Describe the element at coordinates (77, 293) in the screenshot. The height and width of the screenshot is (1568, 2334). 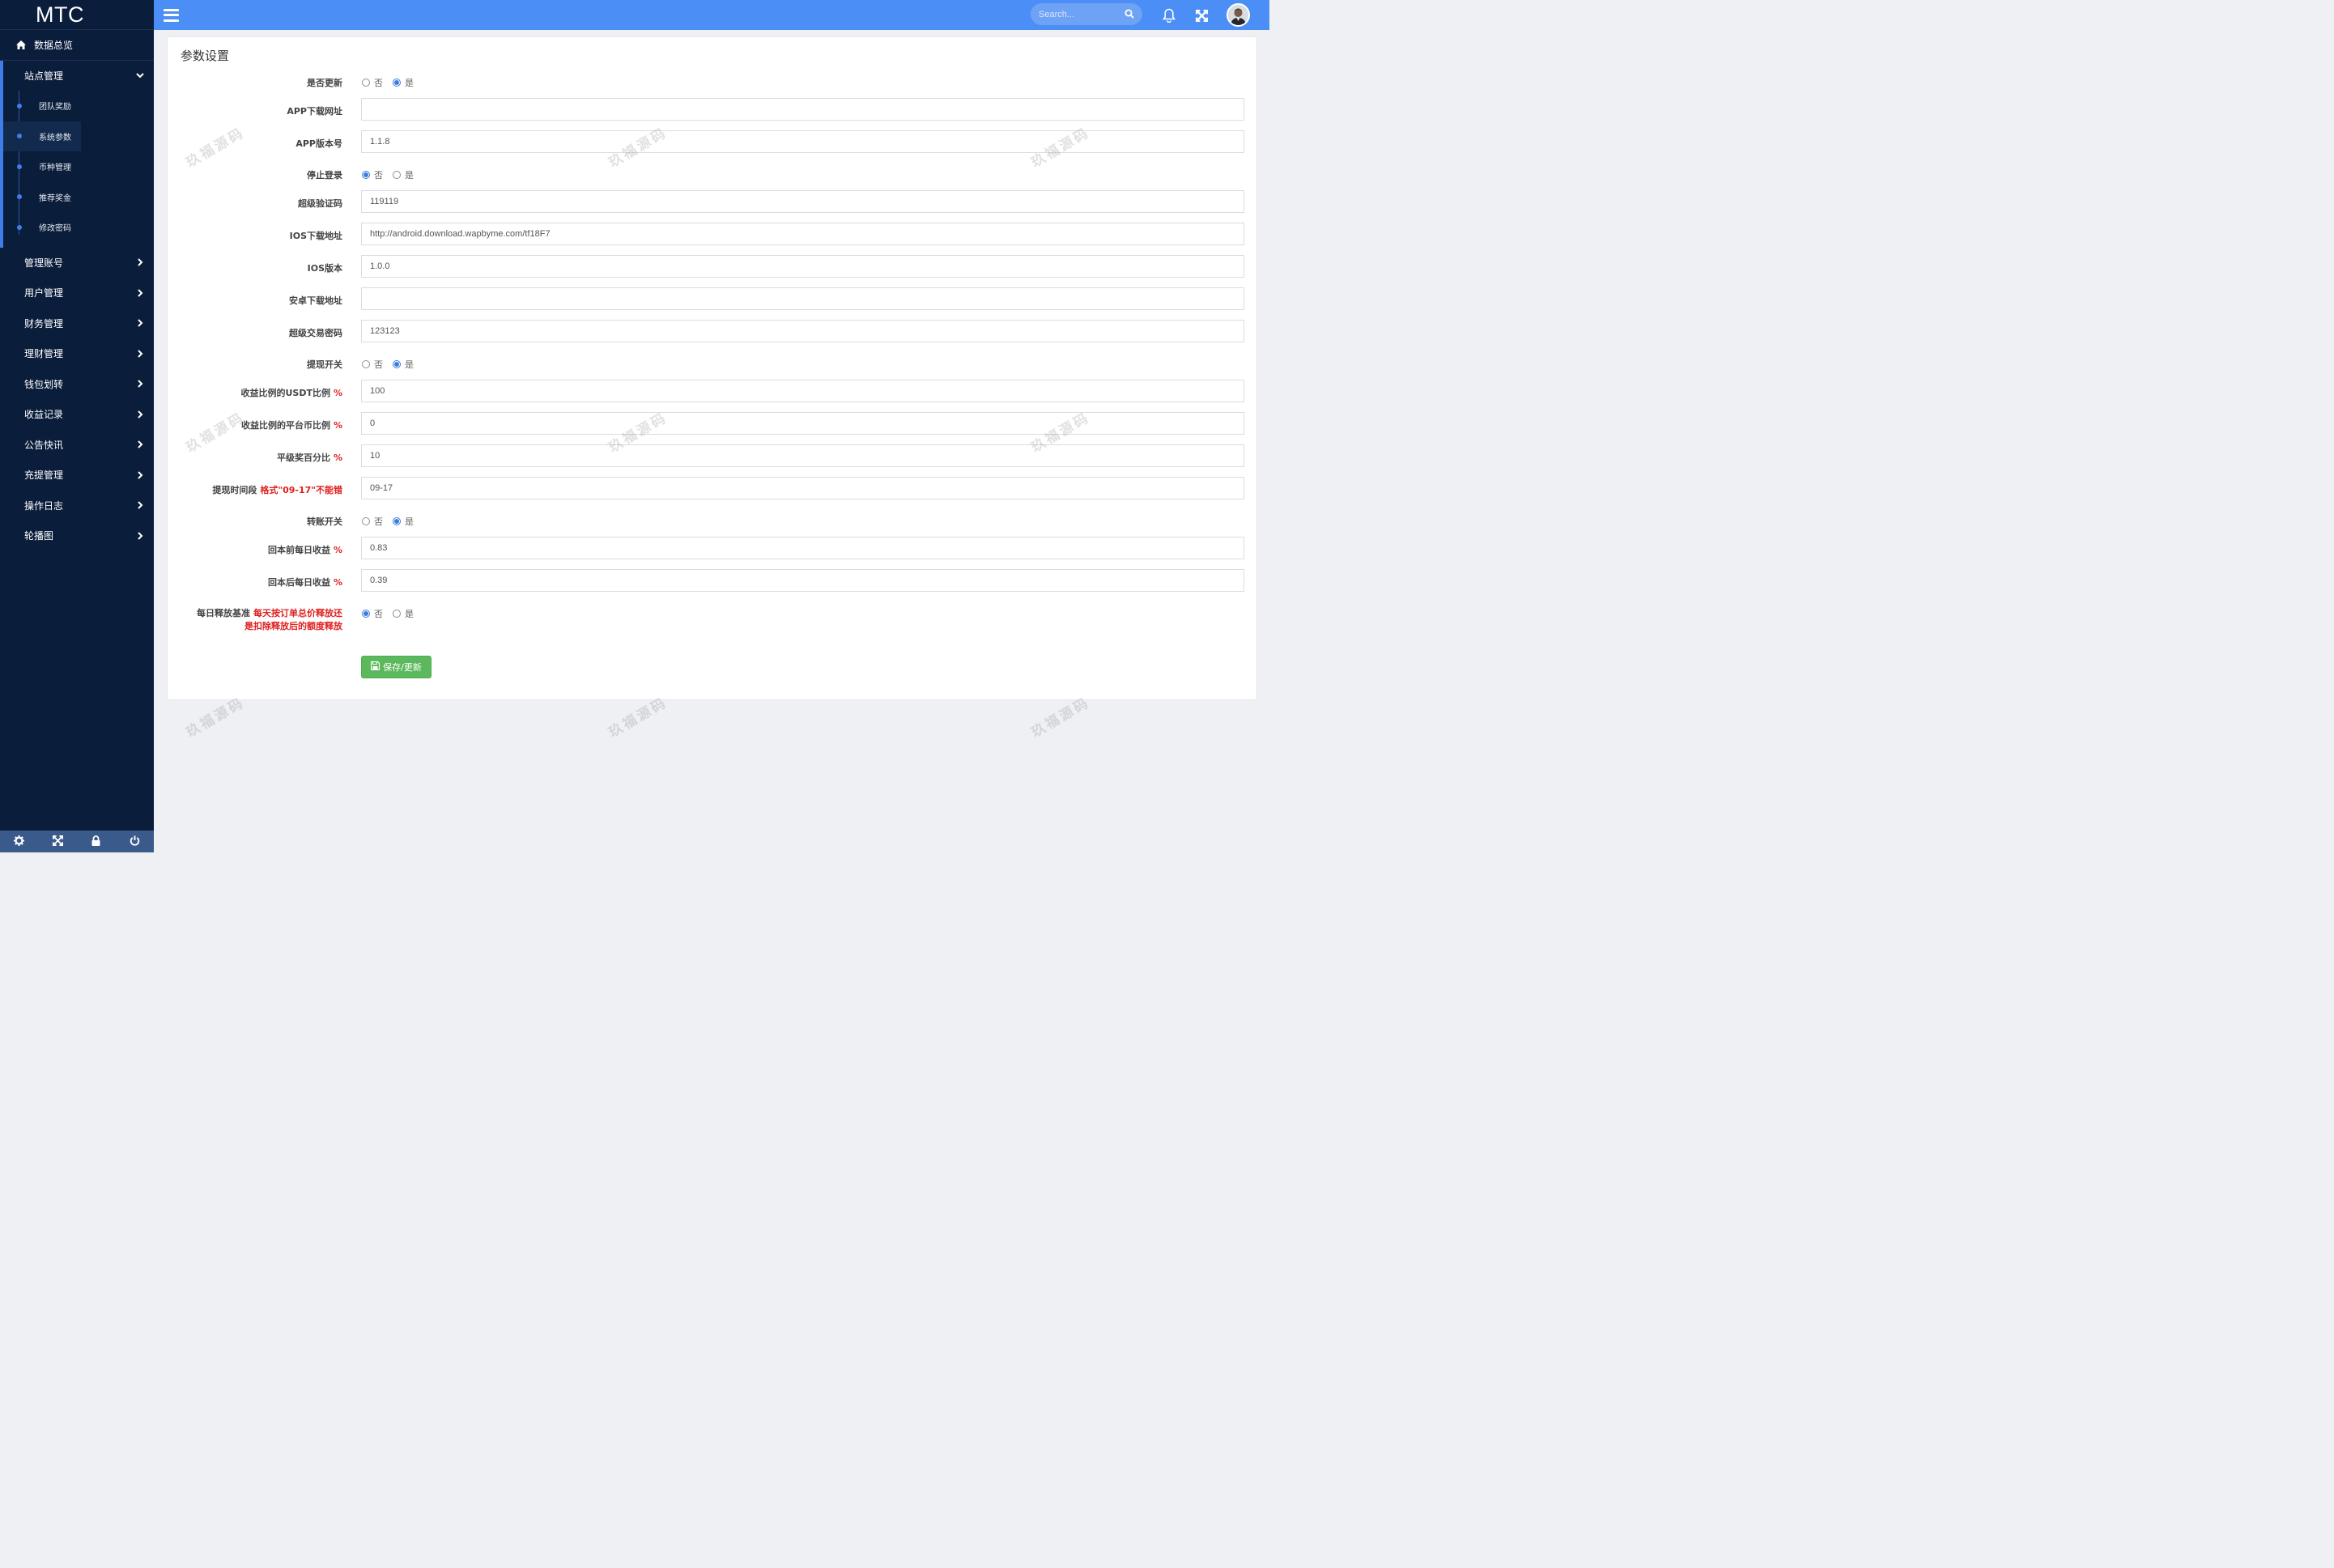
I see `sidebar-item-users: 用户管理` at that location.